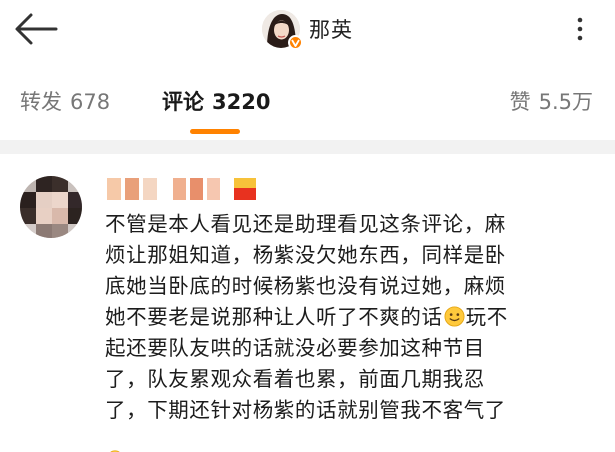 Image resolution: width=615 pixels, height=452 pixels. Describe the element at coordinates (565, 102) in the screenshot. I see `tab-likes-count: 5.5万` at that location.